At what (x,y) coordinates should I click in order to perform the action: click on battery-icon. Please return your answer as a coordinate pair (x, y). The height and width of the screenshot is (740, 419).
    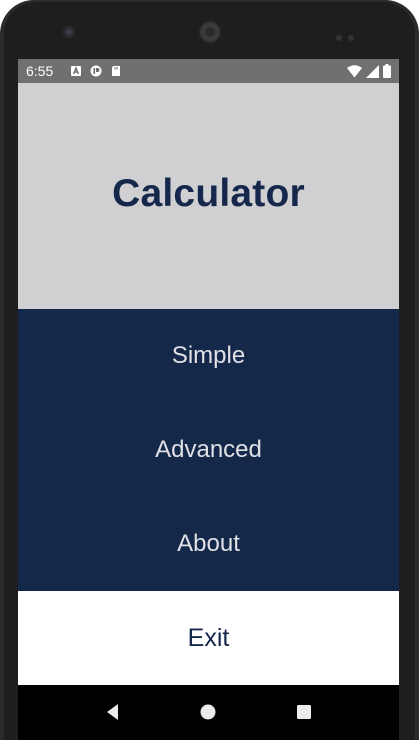
    Looking at the image, I should click on (387, 71).